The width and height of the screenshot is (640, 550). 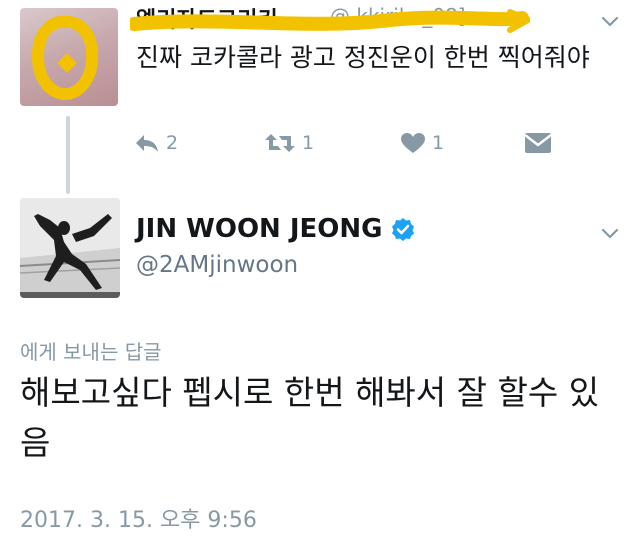 I want to click on verified-badge-icon, so click(x=402, y=229).